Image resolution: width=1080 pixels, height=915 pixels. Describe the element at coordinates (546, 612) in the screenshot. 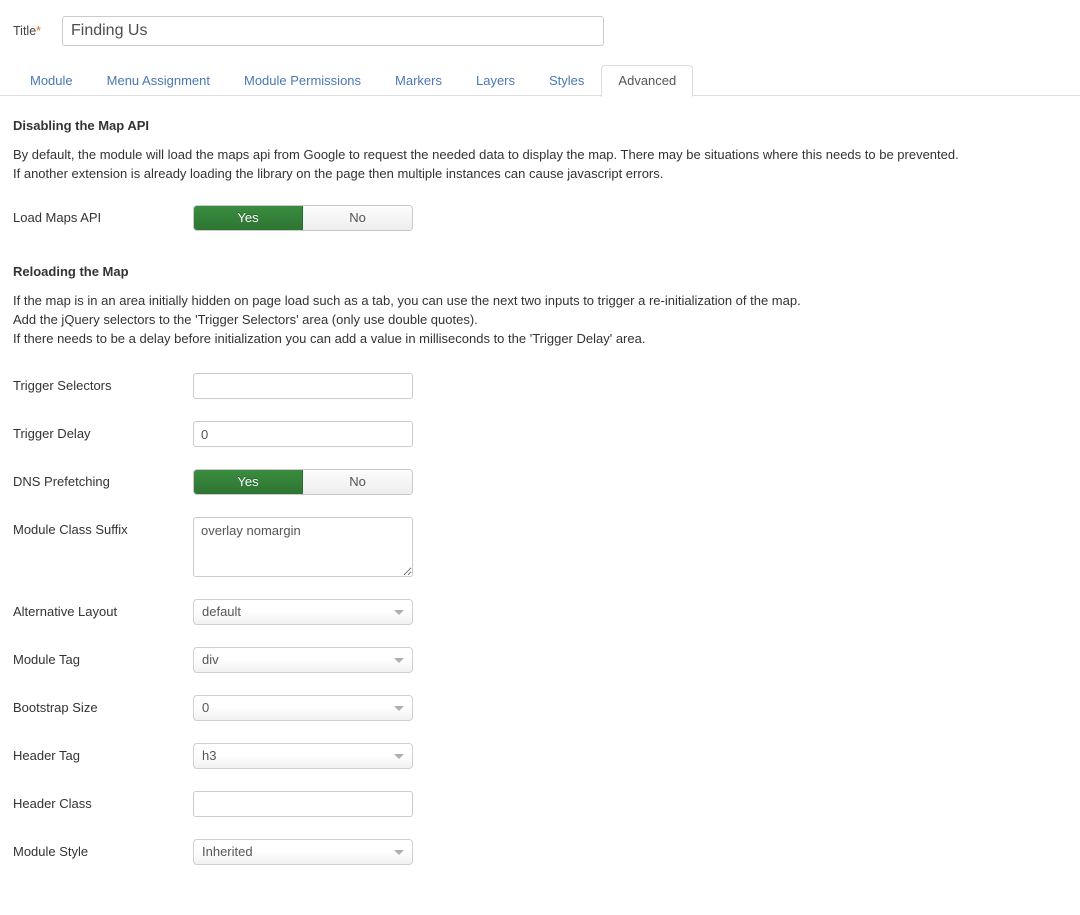

I see `field-row-alternative-layout: Alternative Layout default` at that location.